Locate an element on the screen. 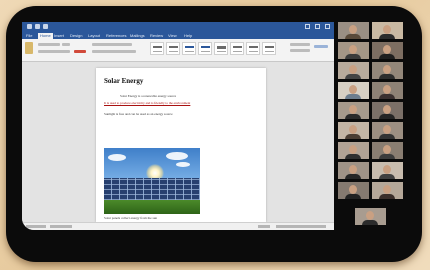  style-no-spacing is located at coordinates (173, 48).